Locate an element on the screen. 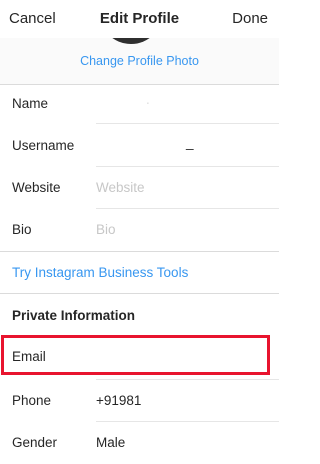  website-placeholder: Website is located at coordinates (120, 187).